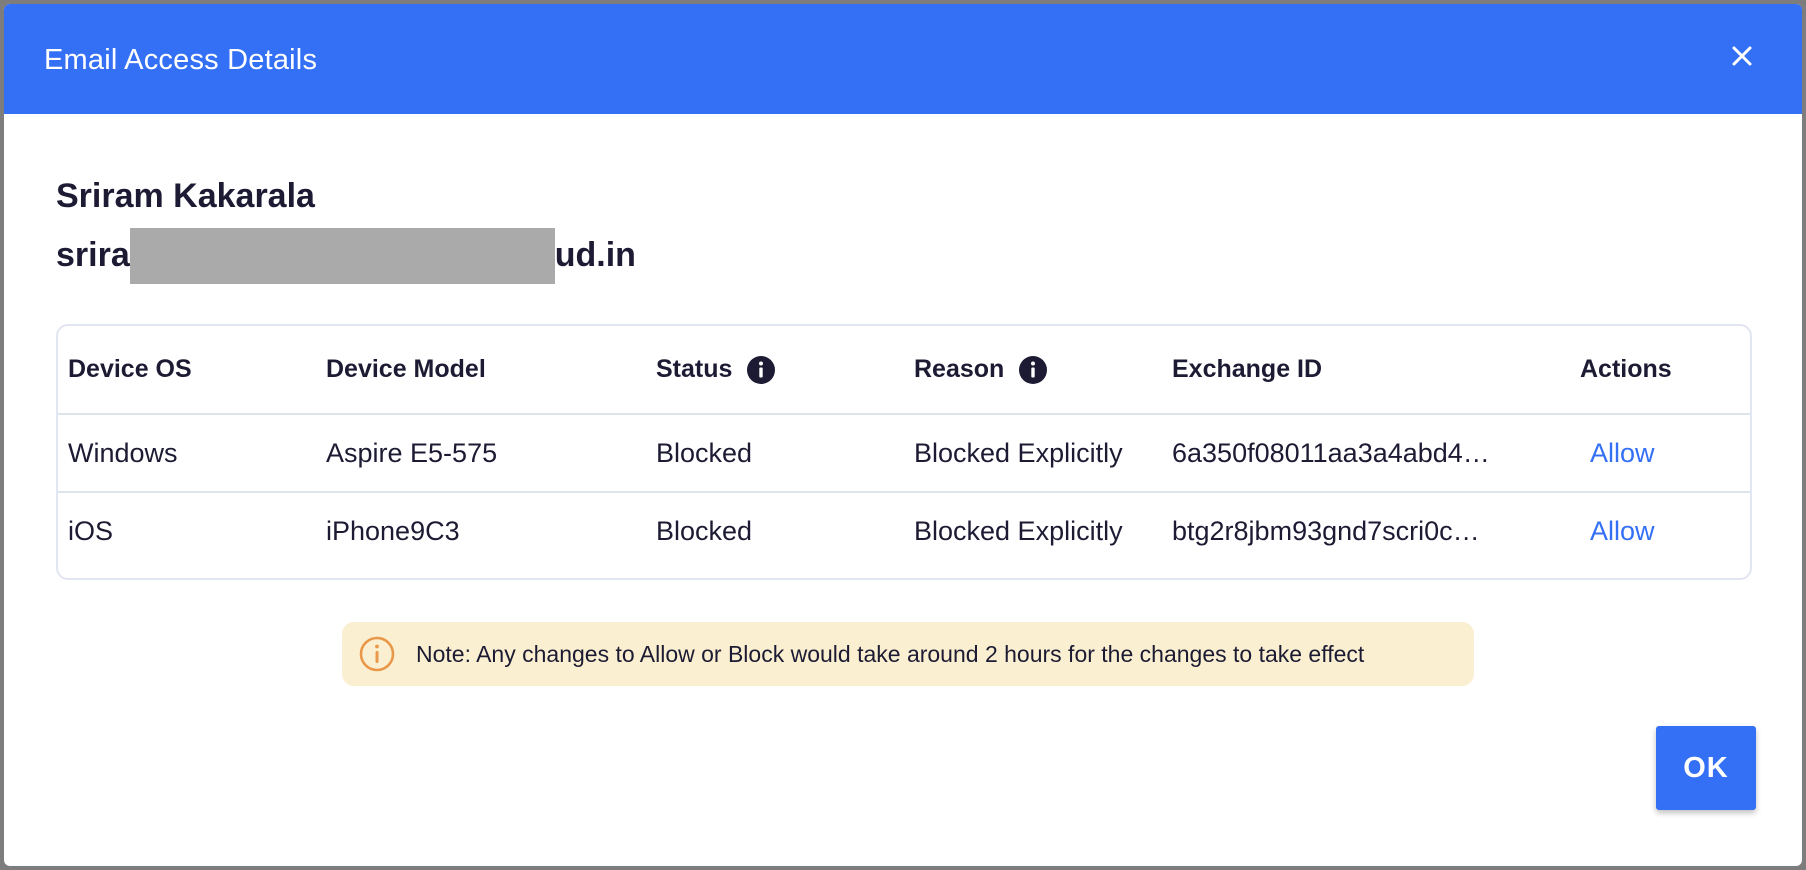  I want to click on header-device-os: Device OS, so click(187, 370).